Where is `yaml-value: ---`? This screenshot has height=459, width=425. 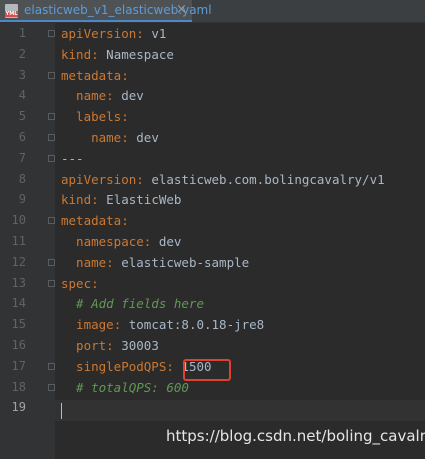 yaml-value: --- is located at coordinates (72, 158).